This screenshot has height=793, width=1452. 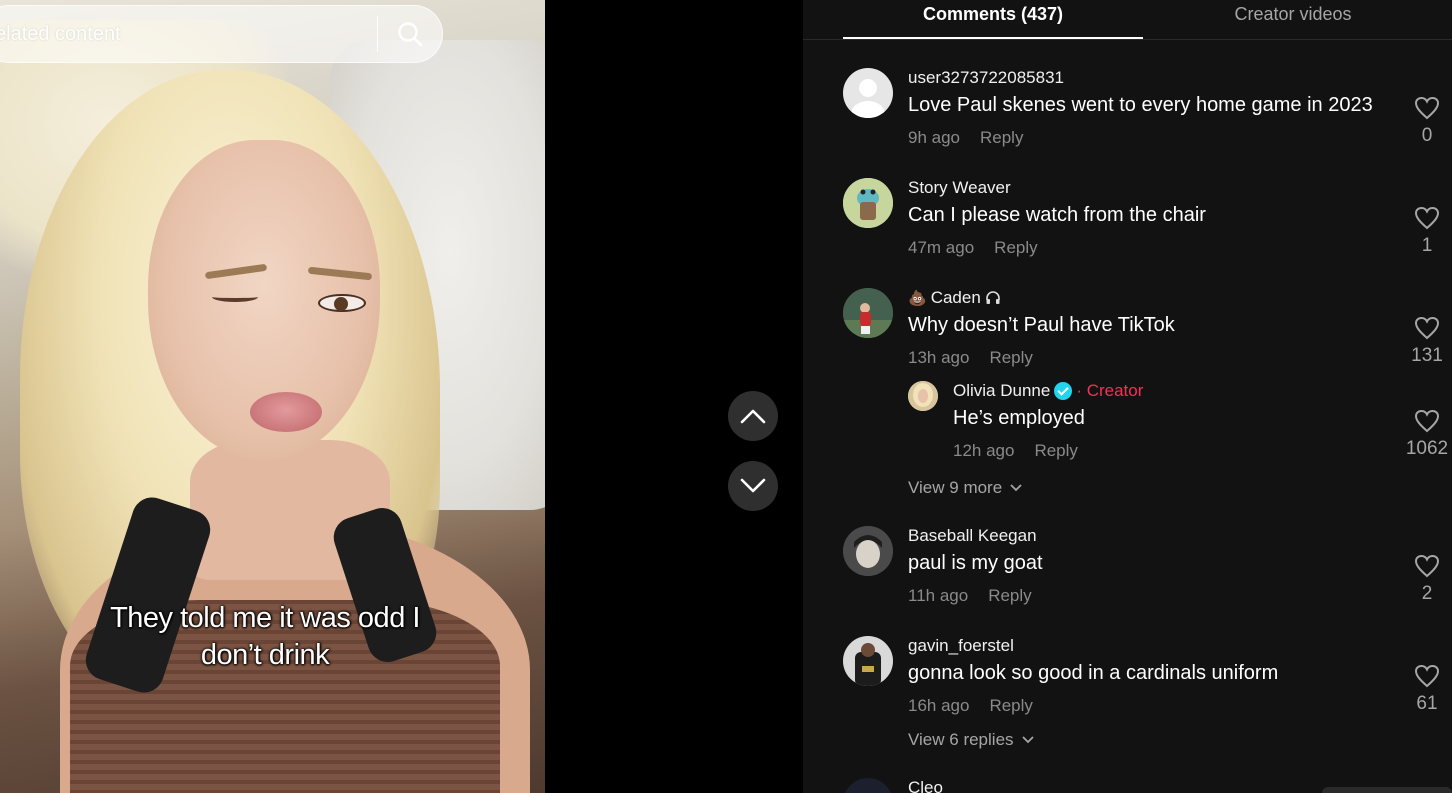 I want to click on previous-video-button, so click(x=753, y=416).